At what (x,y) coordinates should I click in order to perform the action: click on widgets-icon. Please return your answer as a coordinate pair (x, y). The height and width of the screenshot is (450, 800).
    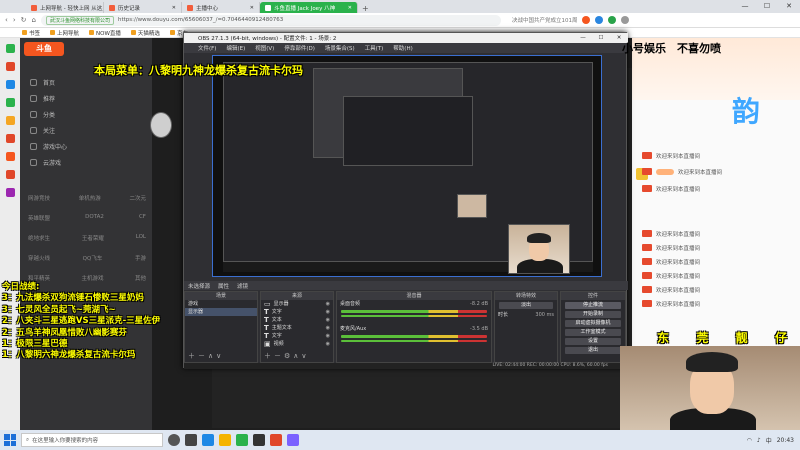
    Looking at the image, I should click on (191, 440).